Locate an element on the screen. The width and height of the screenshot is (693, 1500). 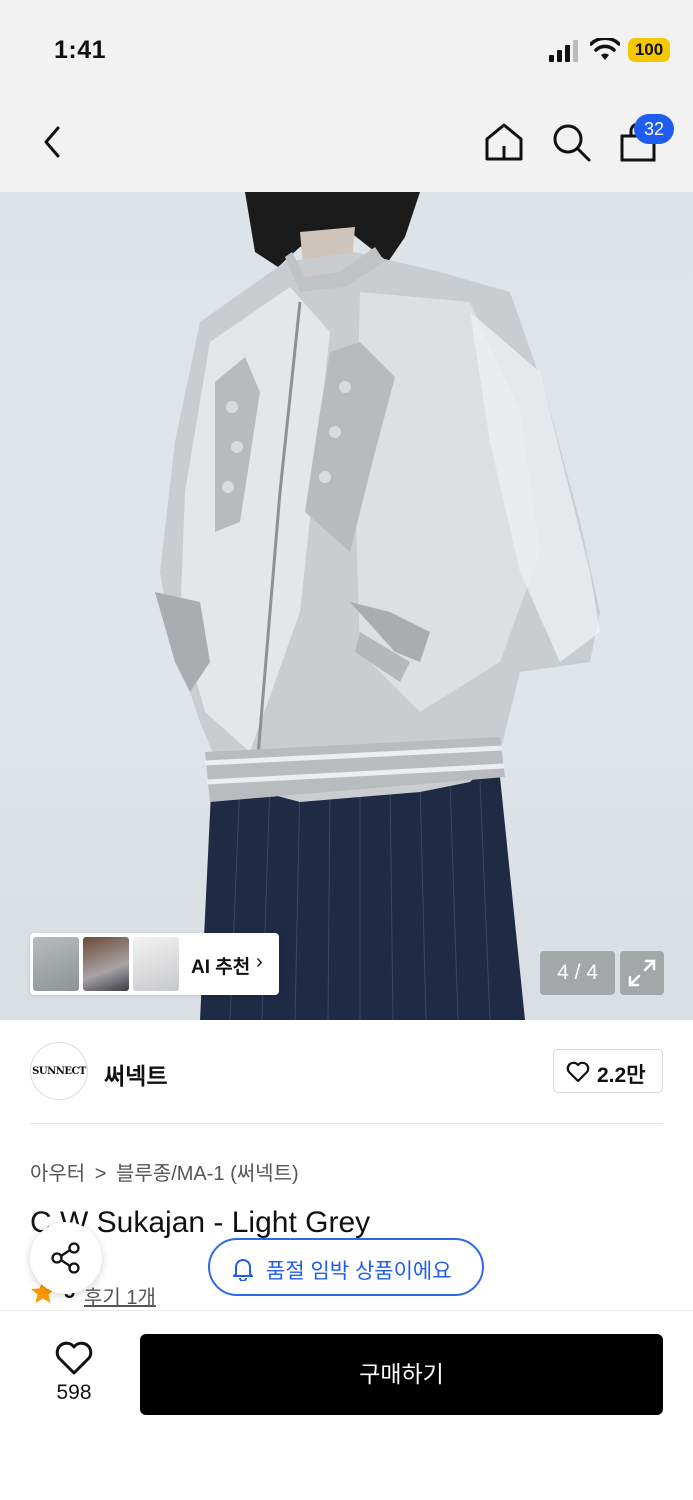
breadcrumb: 아우터 > 블루종/MA-1 (써넥트) is located at coordinates (166, 1171).